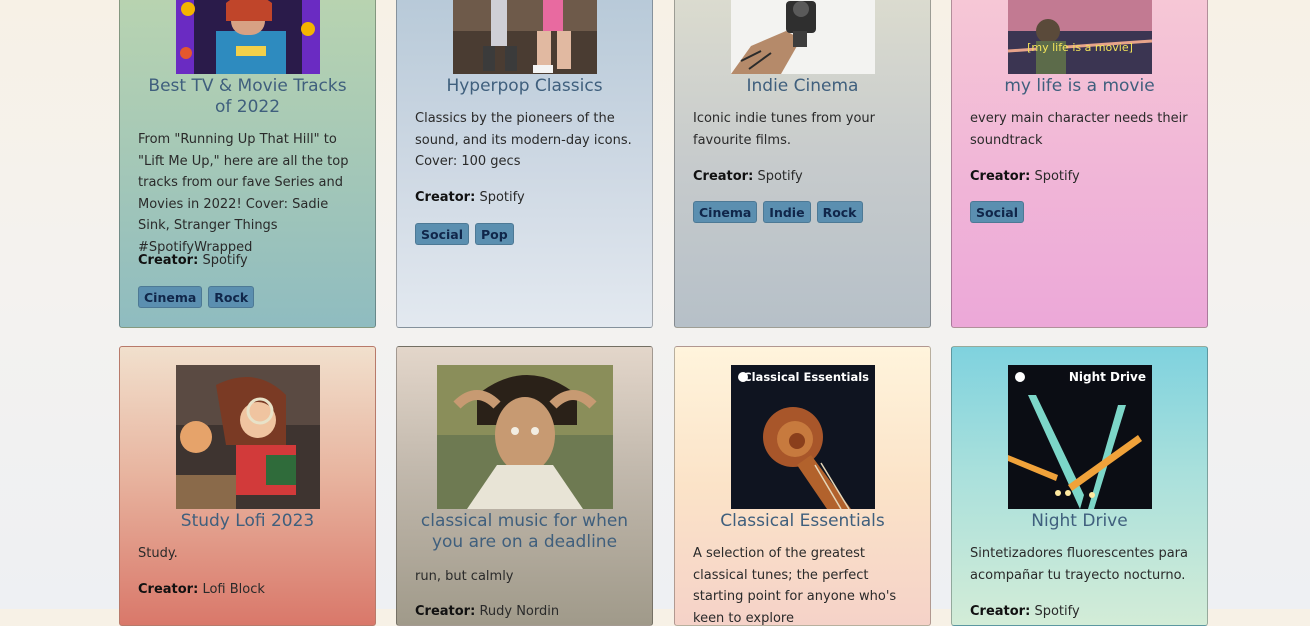 This screenshot has width=1310, height=626. Describe the element at coordinates (1079, 437) in the screenshot. I see `night-road-cover-image: Night Drive` at that location.